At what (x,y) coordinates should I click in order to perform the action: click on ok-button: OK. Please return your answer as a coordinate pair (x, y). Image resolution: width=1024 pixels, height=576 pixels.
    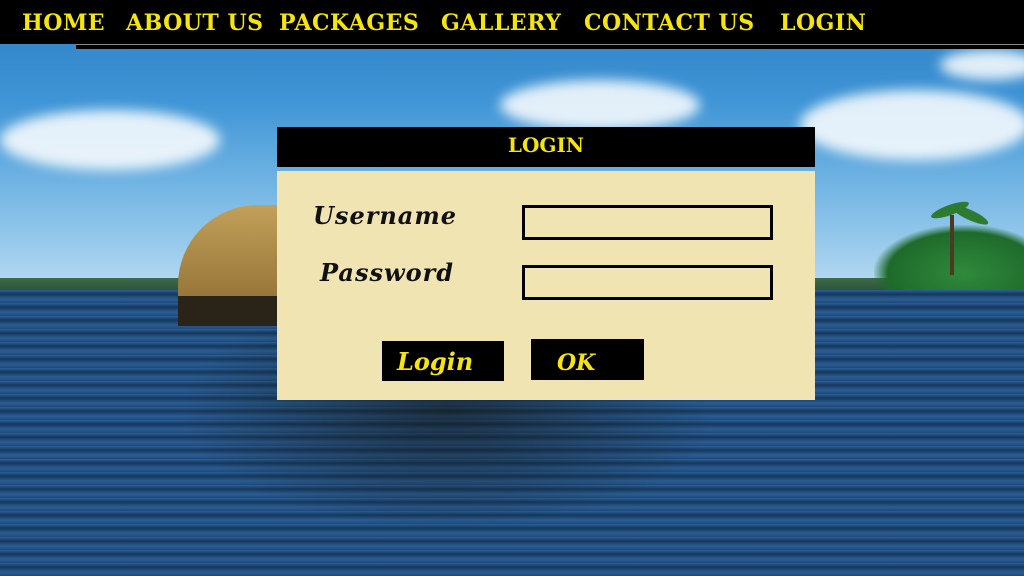
    Looking at the image, I should click on (587, 359).